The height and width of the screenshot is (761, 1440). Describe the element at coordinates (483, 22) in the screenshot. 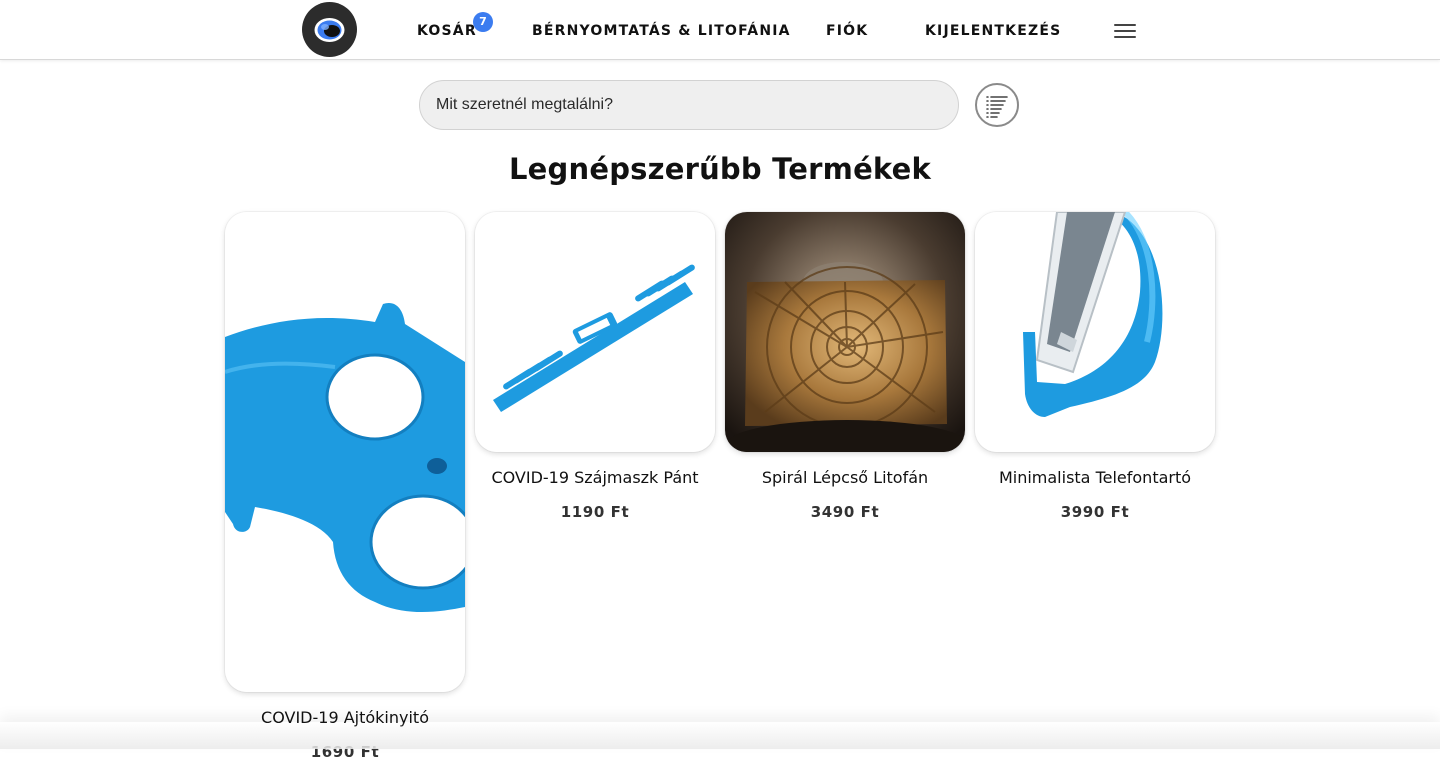

I see `cart-count-badge: 7` at that location.